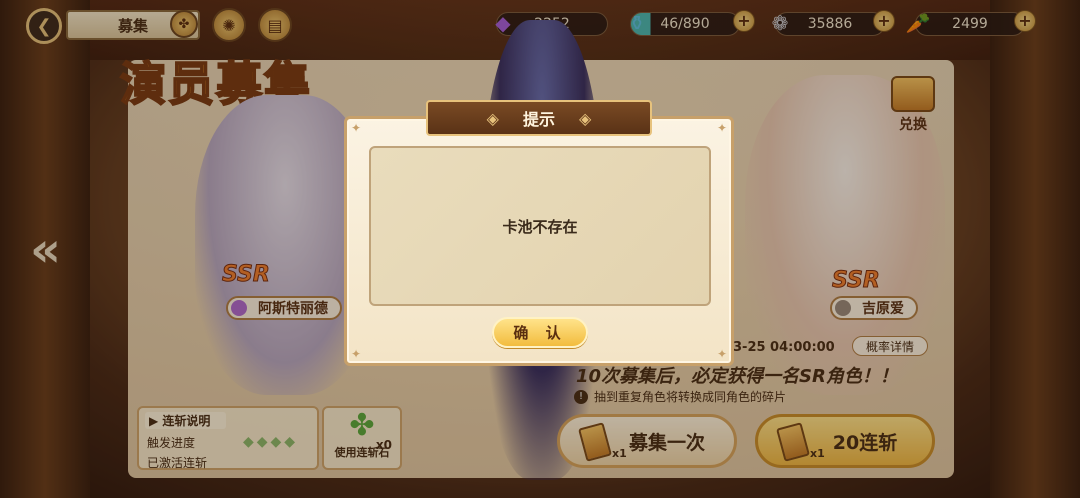 The image size is (1080, 498). I want to click on dialog-message: 卡池不存在, so click(540, 226).